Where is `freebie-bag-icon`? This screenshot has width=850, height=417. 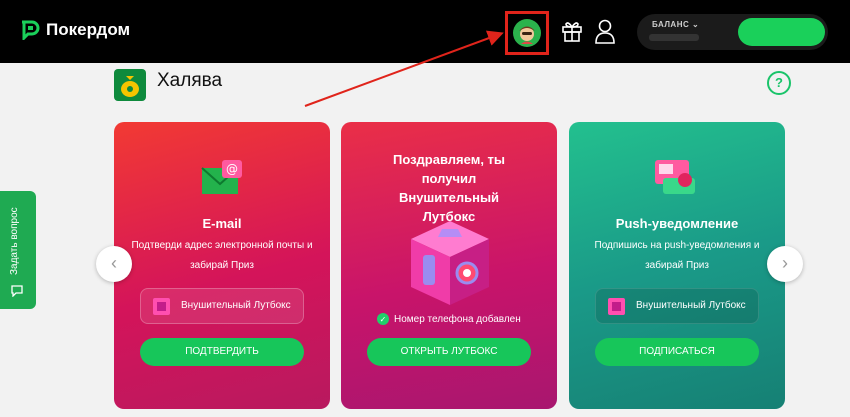 freebie-bag-icon is located at coordinates (130, 85).